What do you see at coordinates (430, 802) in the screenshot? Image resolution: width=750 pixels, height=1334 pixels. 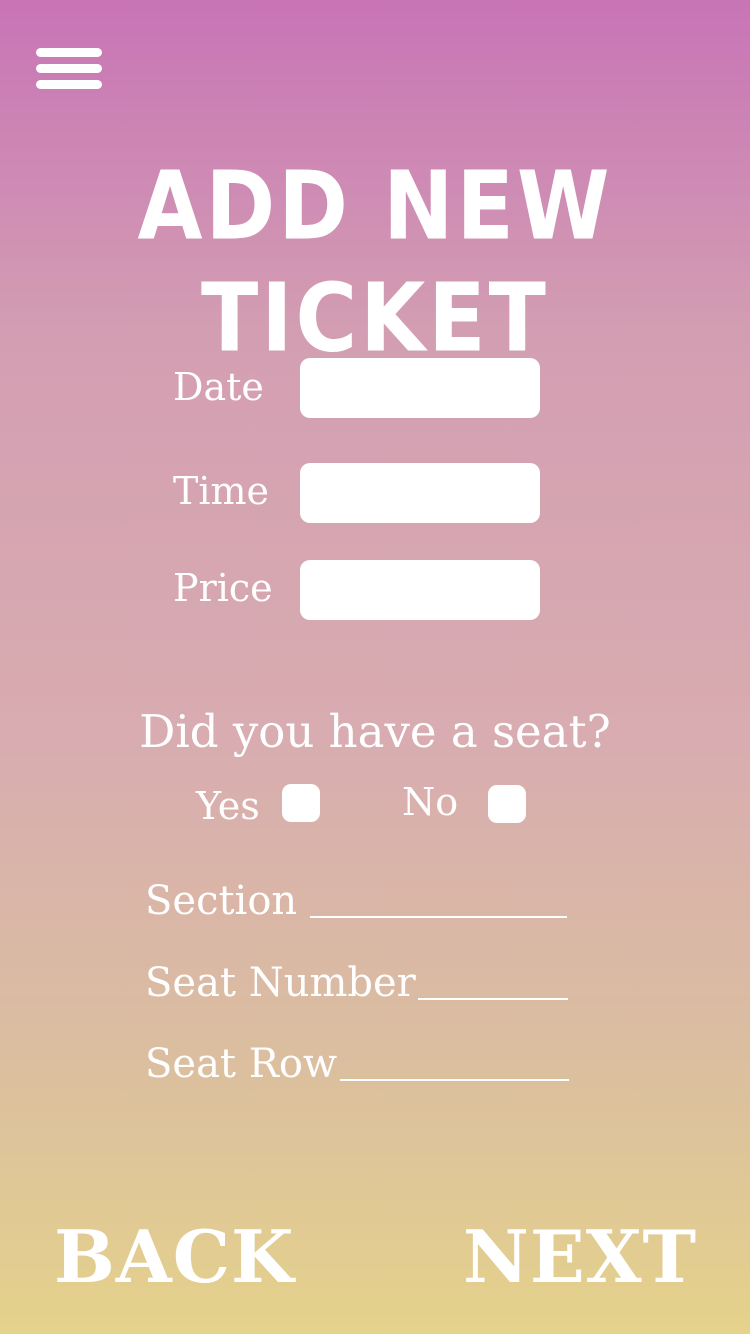 I see `no-label: No` at bounding box center [430, 802].